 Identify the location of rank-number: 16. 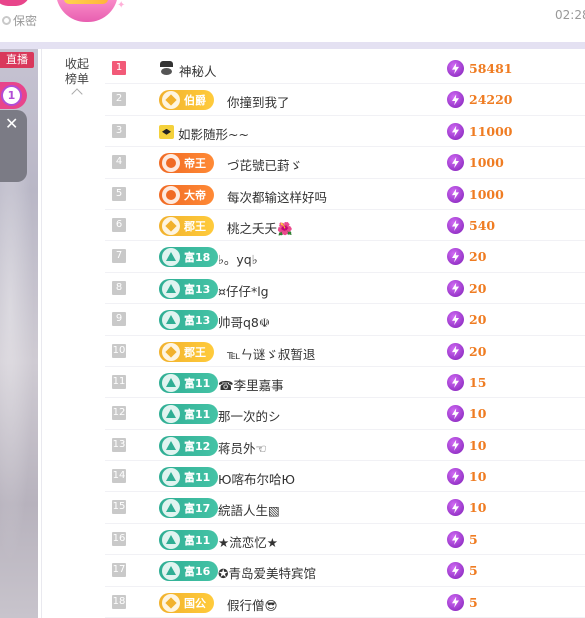
(119, 538).